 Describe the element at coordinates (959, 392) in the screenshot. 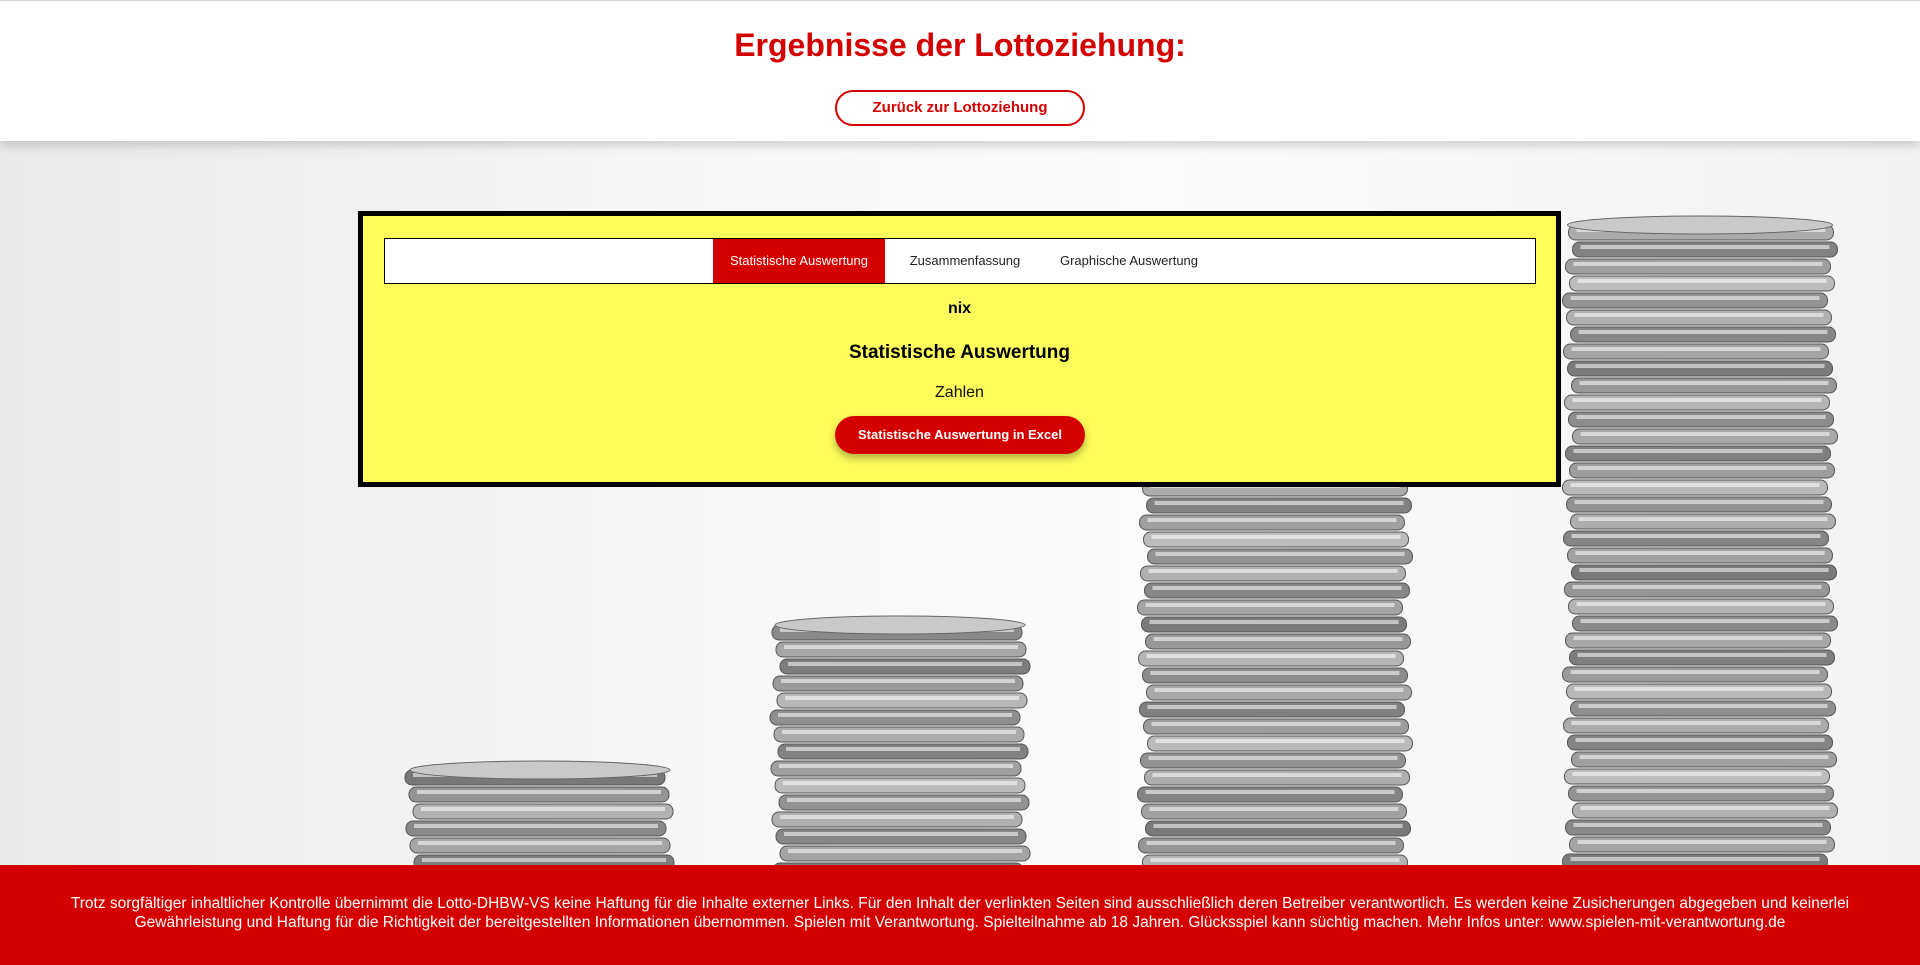

I see `zahlen-label: Zahlen` at that location.